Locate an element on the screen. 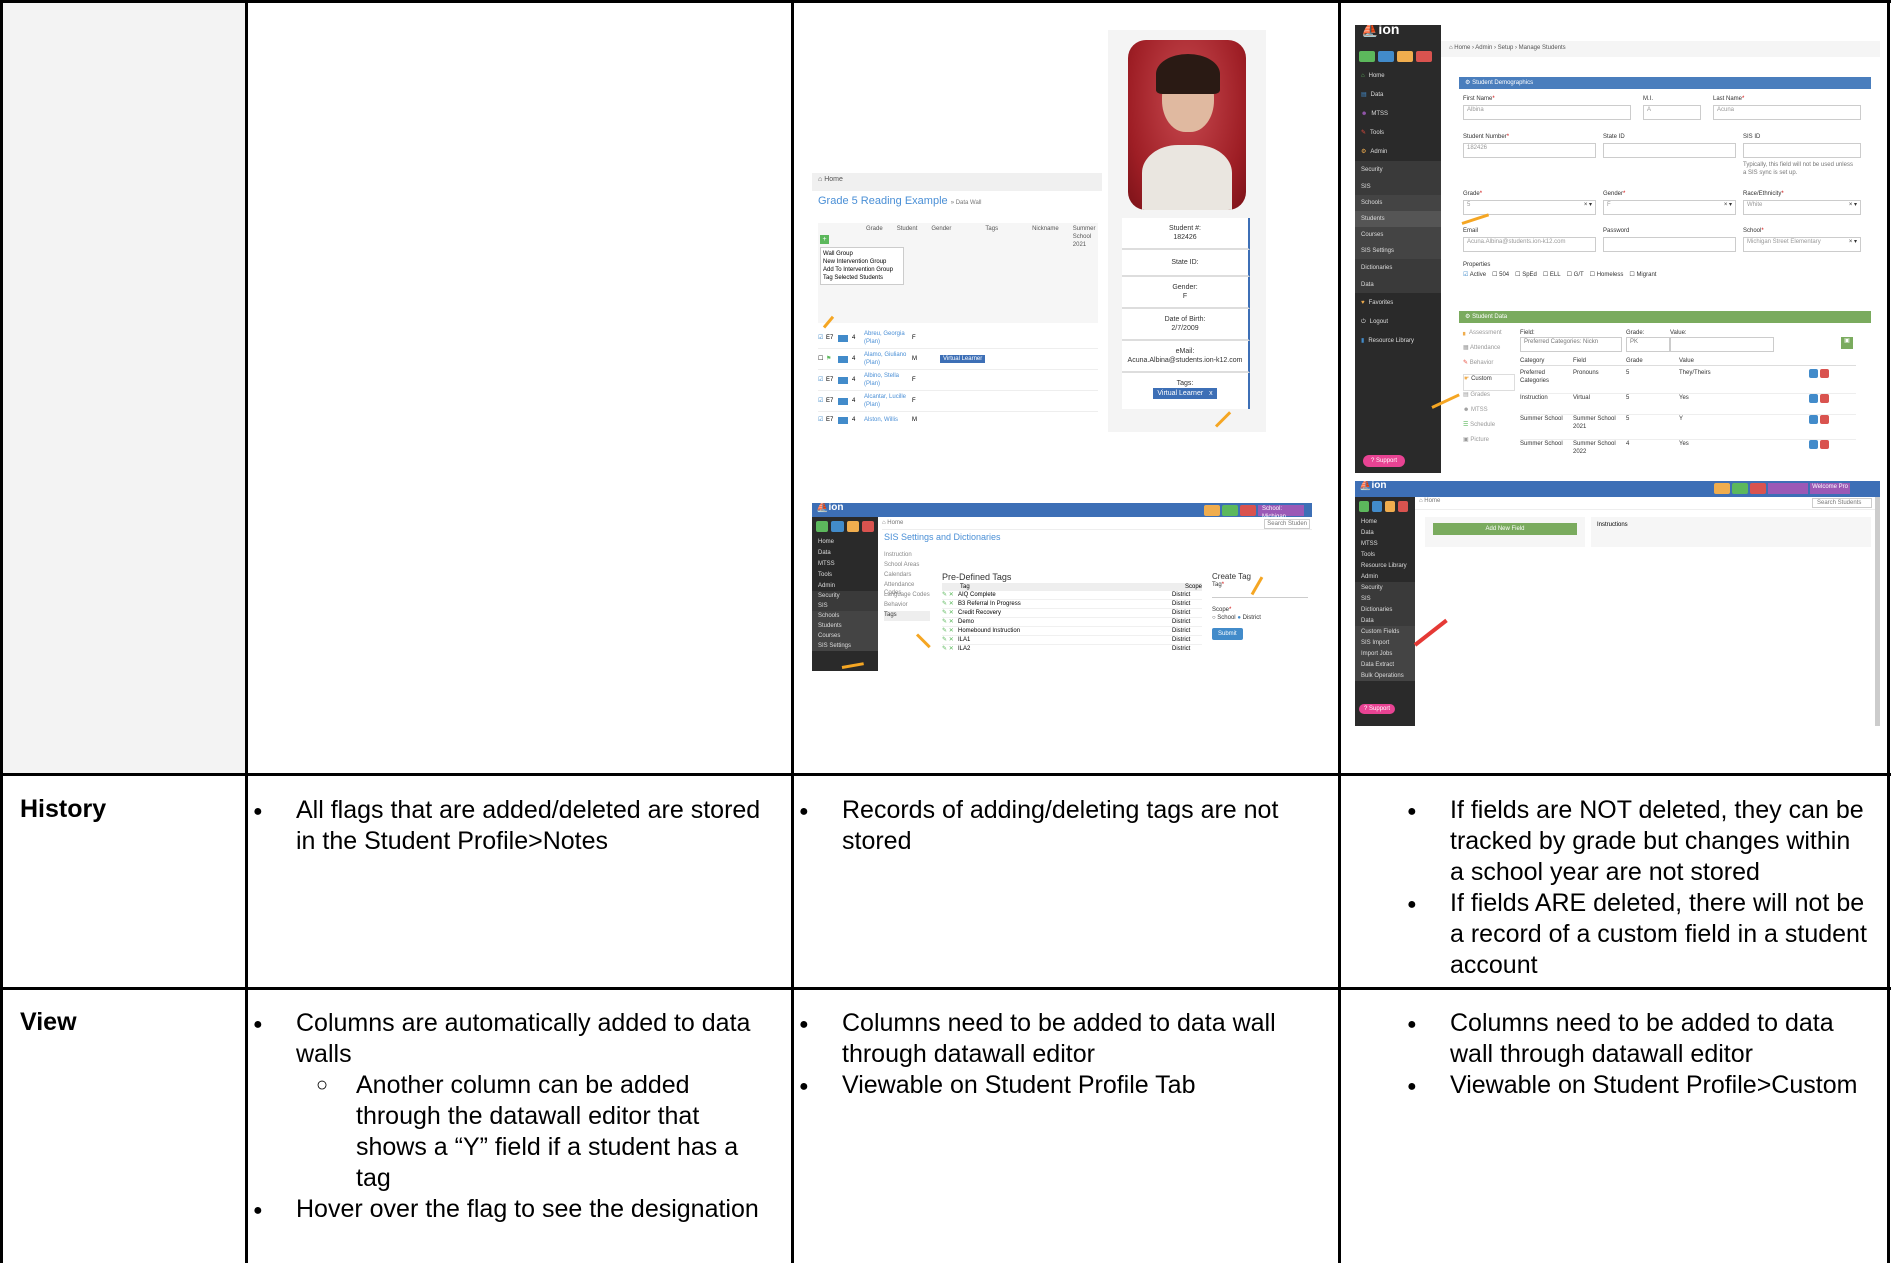 This screenshot has width=1891, height=1263. radio-icon: ● is located at coordinates (1239, 618).